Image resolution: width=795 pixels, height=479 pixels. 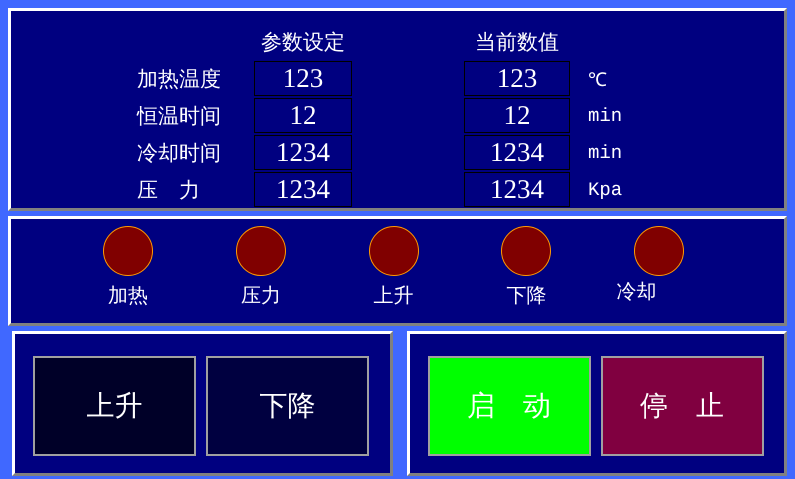 I want to click on parameter-label: 冷却时间, so click(x=179, y=153).